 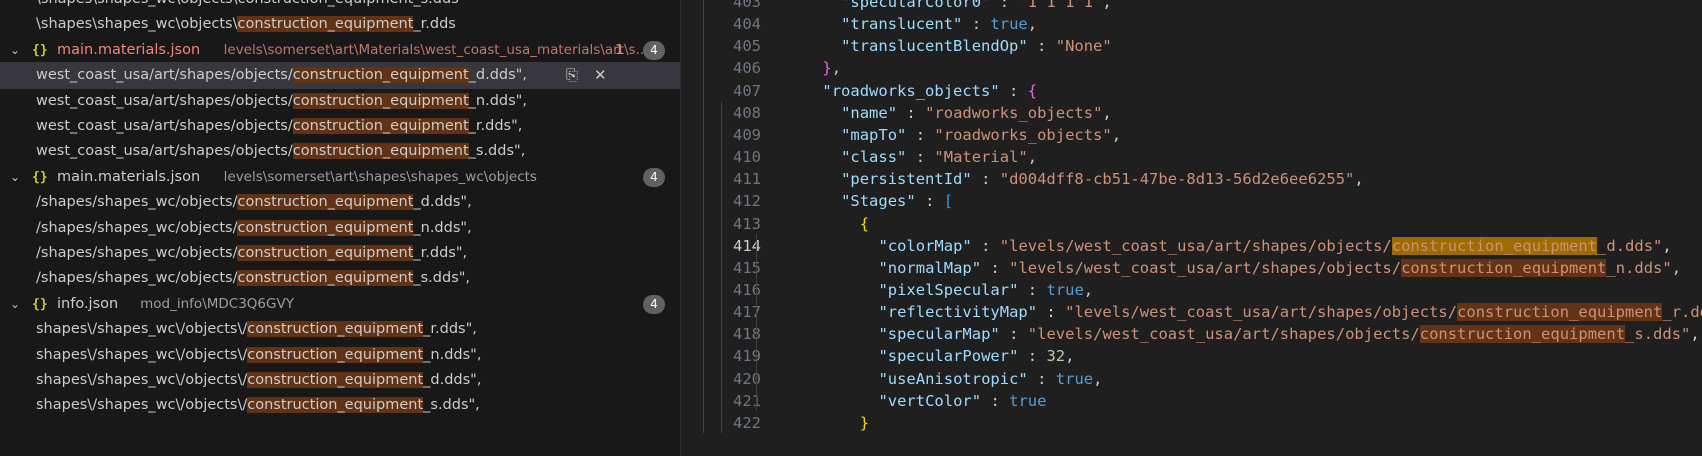 I want to click on line-number: 407, so click(x=747, y=90).